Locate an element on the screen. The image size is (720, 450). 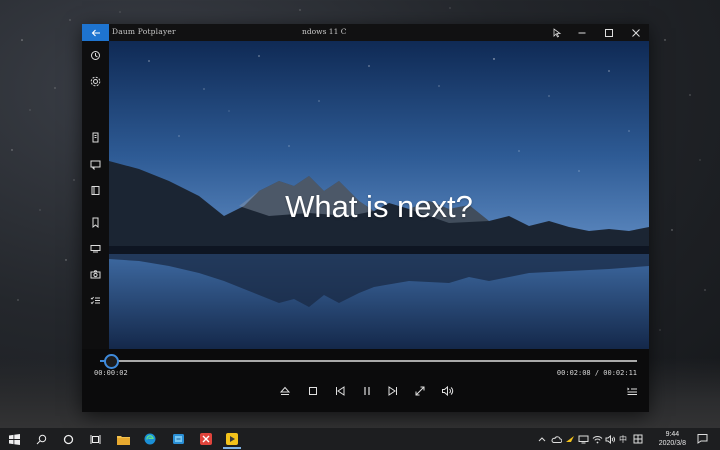
stop-icon is located at coordinates (313, 391).